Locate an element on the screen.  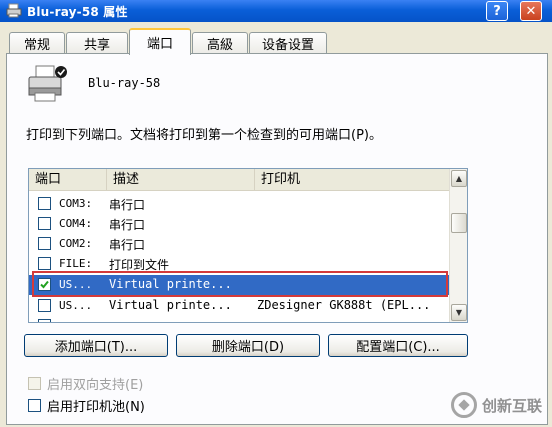
watermark-text: 创新互联 is located at coordinates (512, 405).